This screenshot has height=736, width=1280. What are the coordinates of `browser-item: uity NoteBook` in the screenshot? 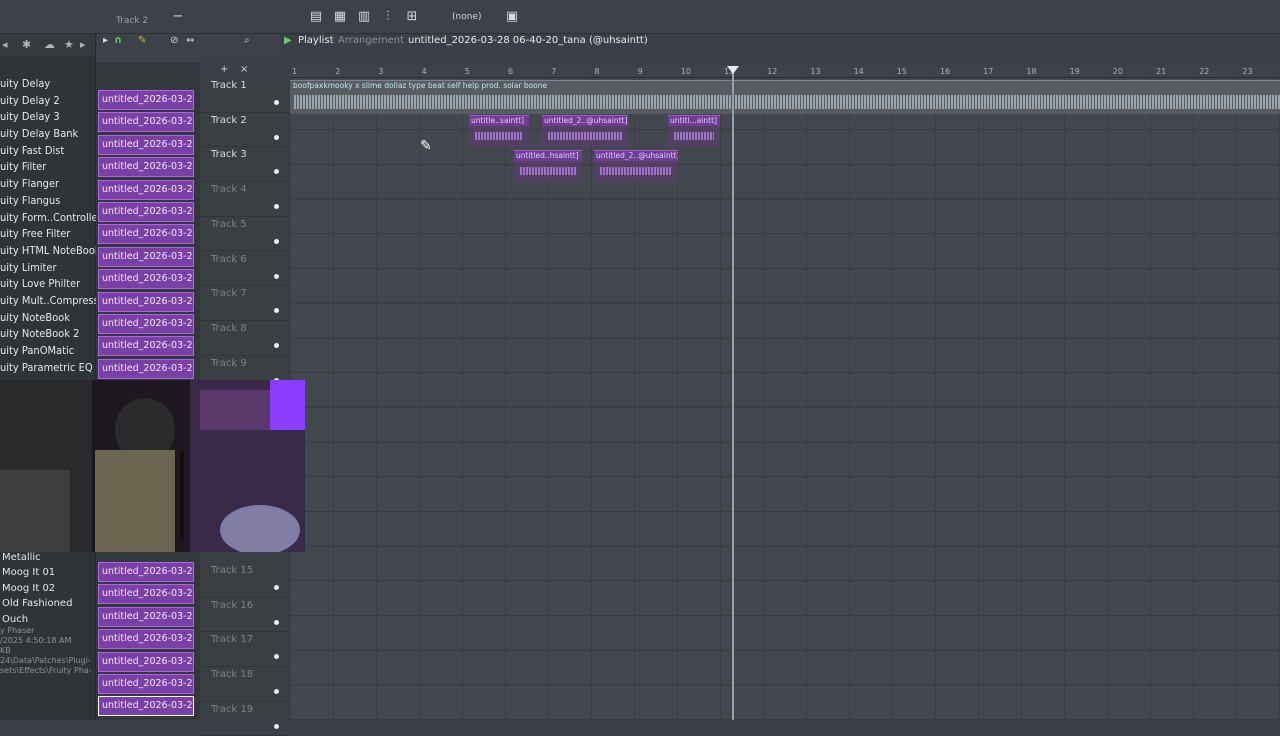 It's located at (48, 318).